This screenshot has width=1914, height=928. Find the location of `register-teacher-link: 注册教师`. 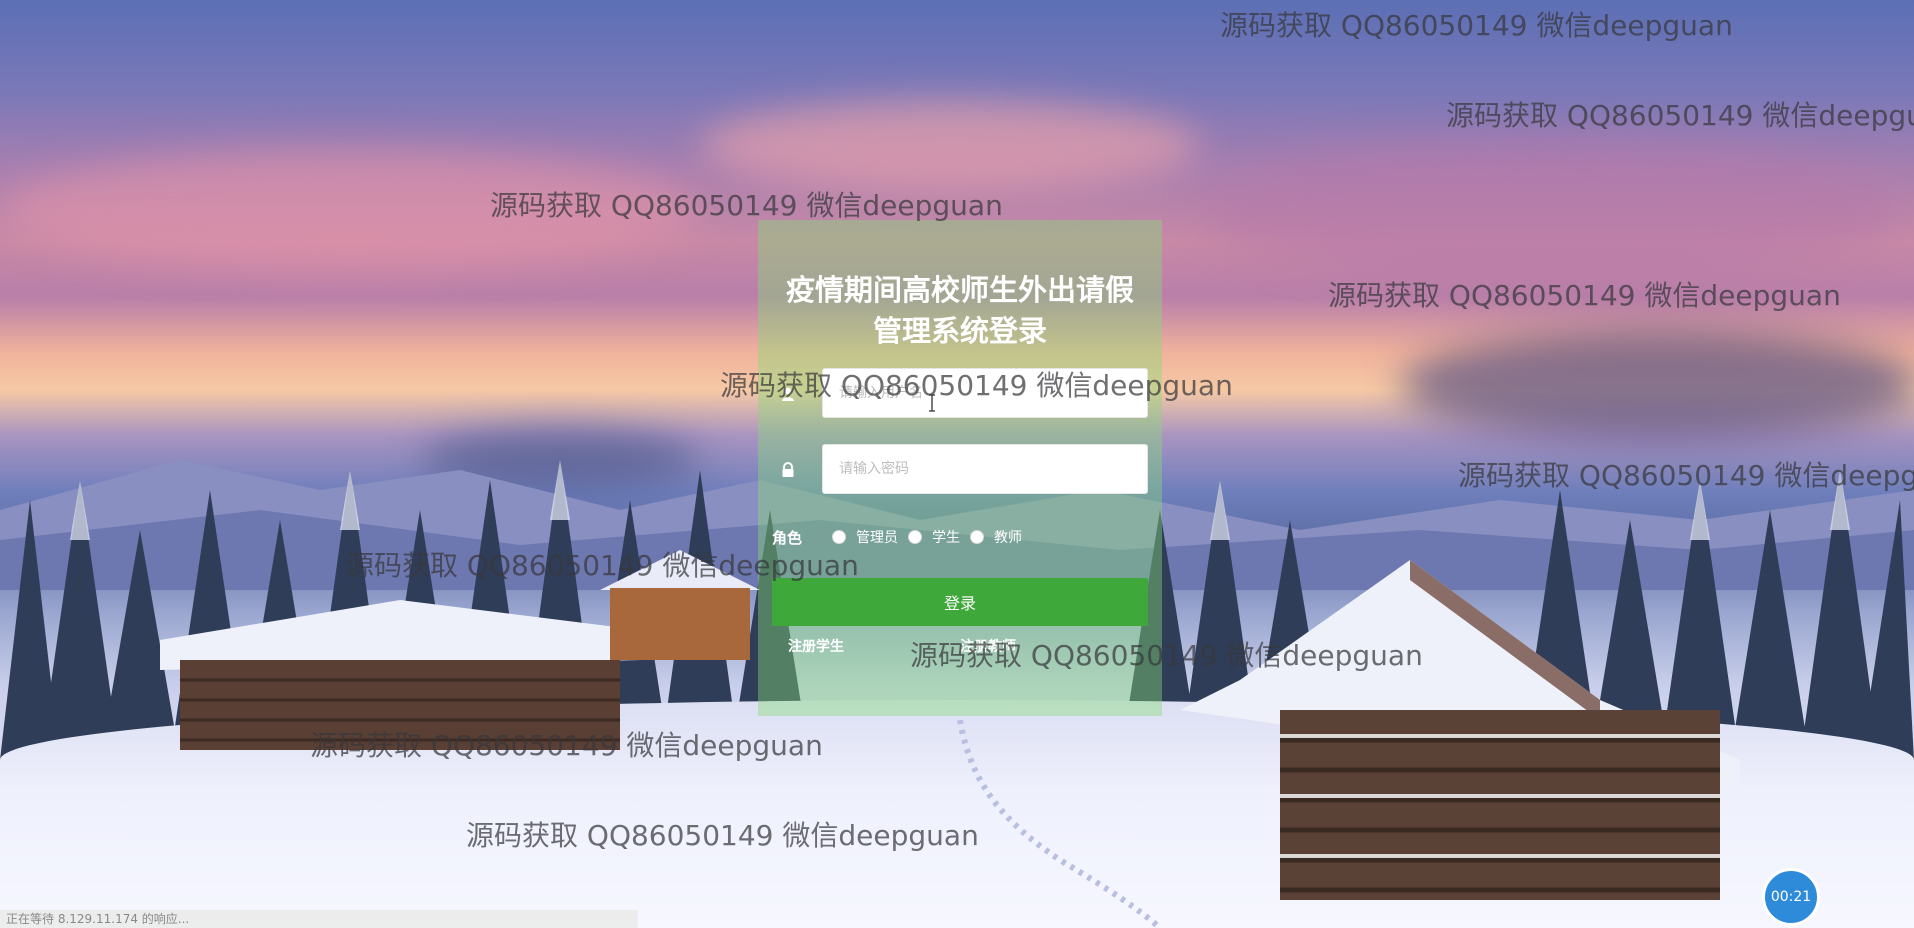

register-teacher-link: 注册教师 is located at coordinates (988, 646).